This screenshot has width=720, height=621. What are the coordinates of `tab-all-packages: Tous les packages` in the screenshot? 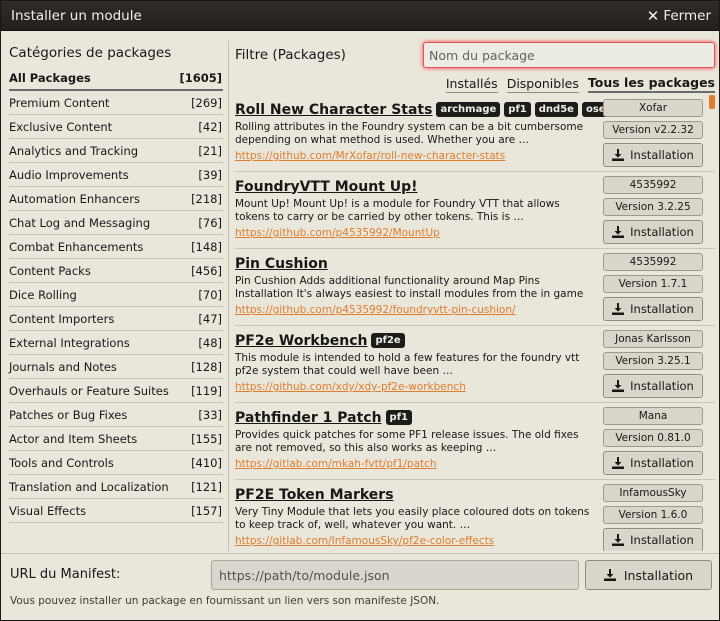 It's located at (651, 84).